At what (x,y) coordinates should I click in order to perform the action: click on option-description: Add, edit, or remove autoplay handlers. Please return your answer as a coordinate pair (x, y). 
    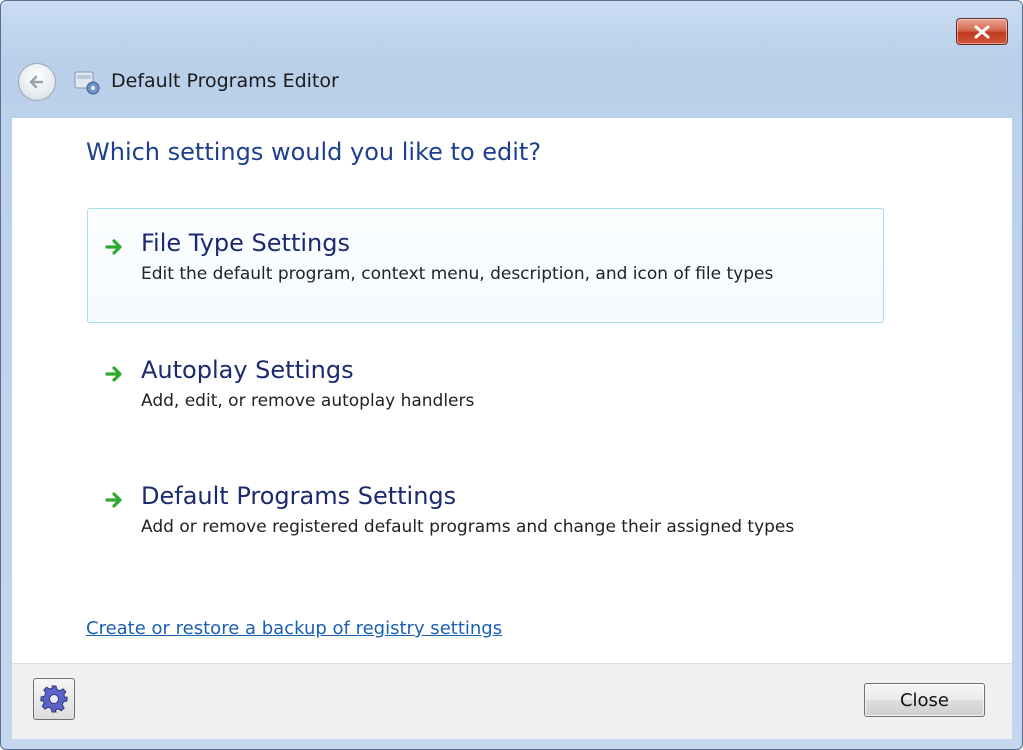
    Looking at the image, I should click on (308, 401).